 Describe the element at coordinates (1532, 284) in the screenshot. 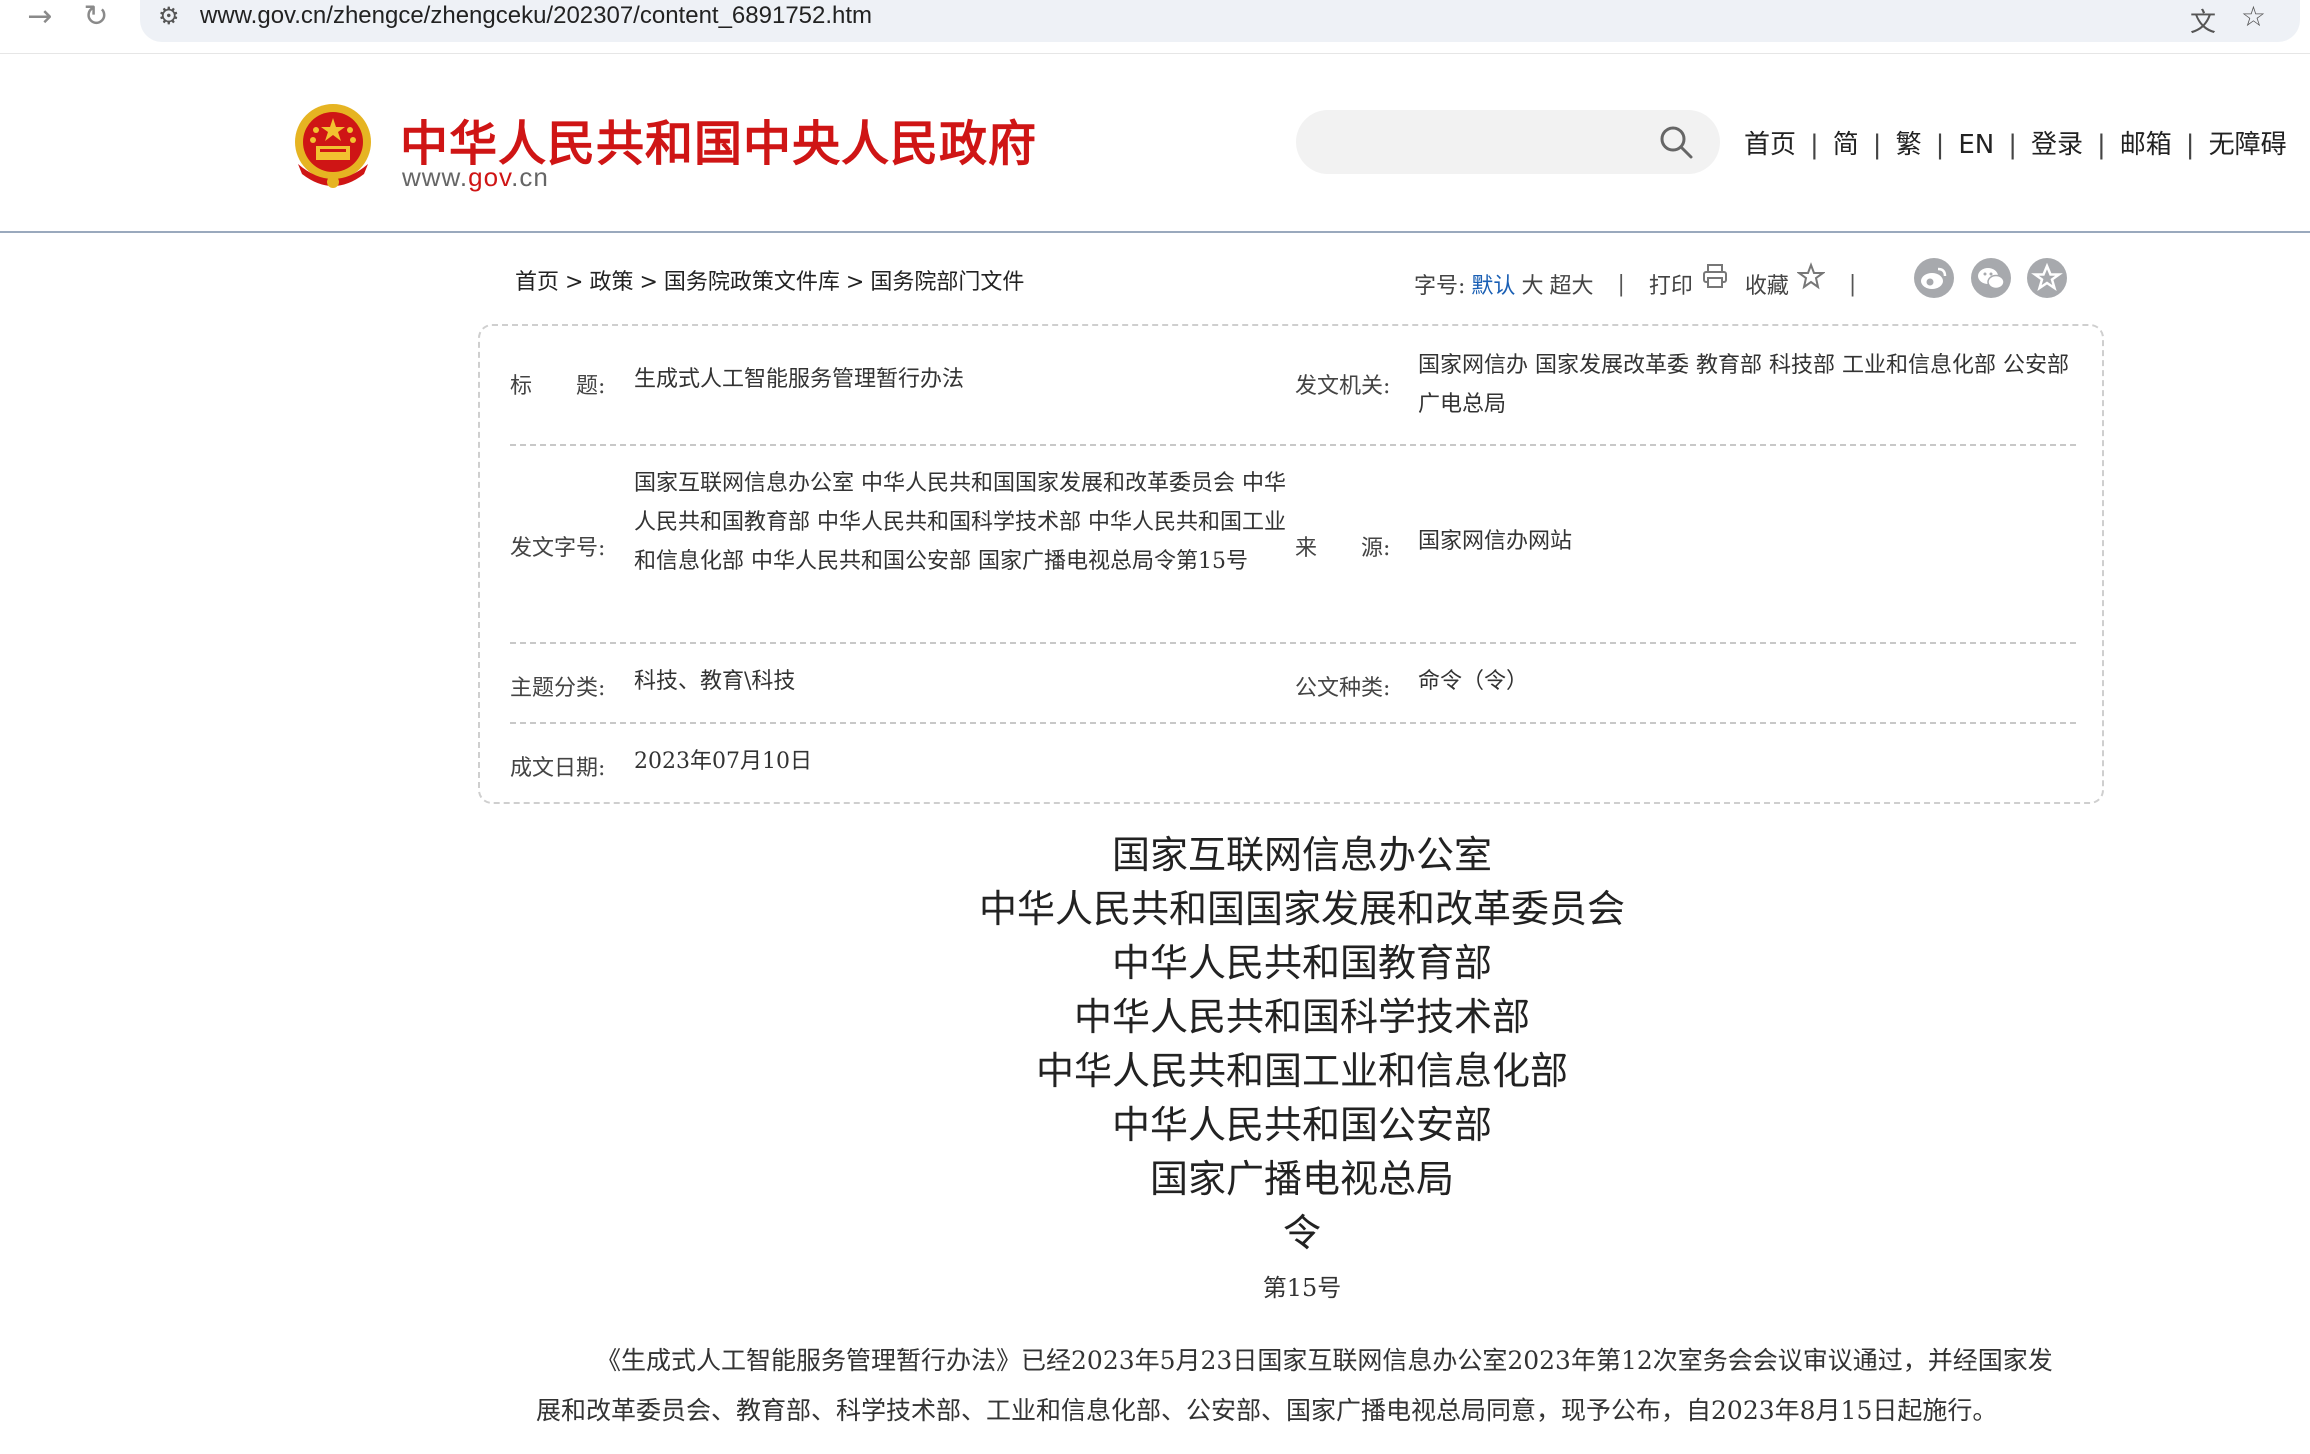

I see `font-size-large: 大` at that location.